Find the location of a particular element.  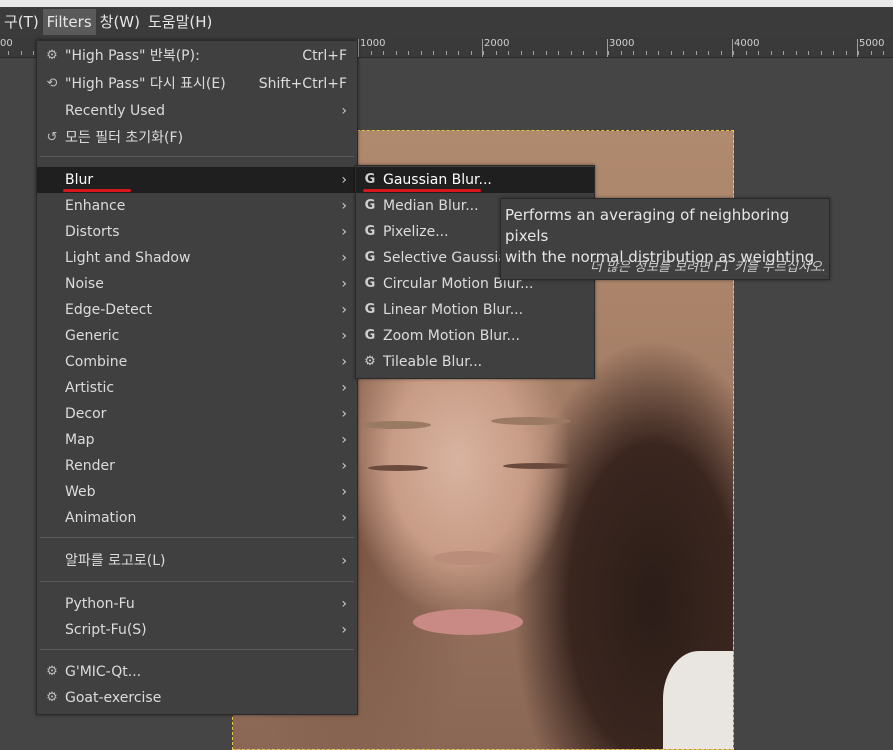

menu-item-python-fu: Python-Fu › is located at coordinates (197, 604).